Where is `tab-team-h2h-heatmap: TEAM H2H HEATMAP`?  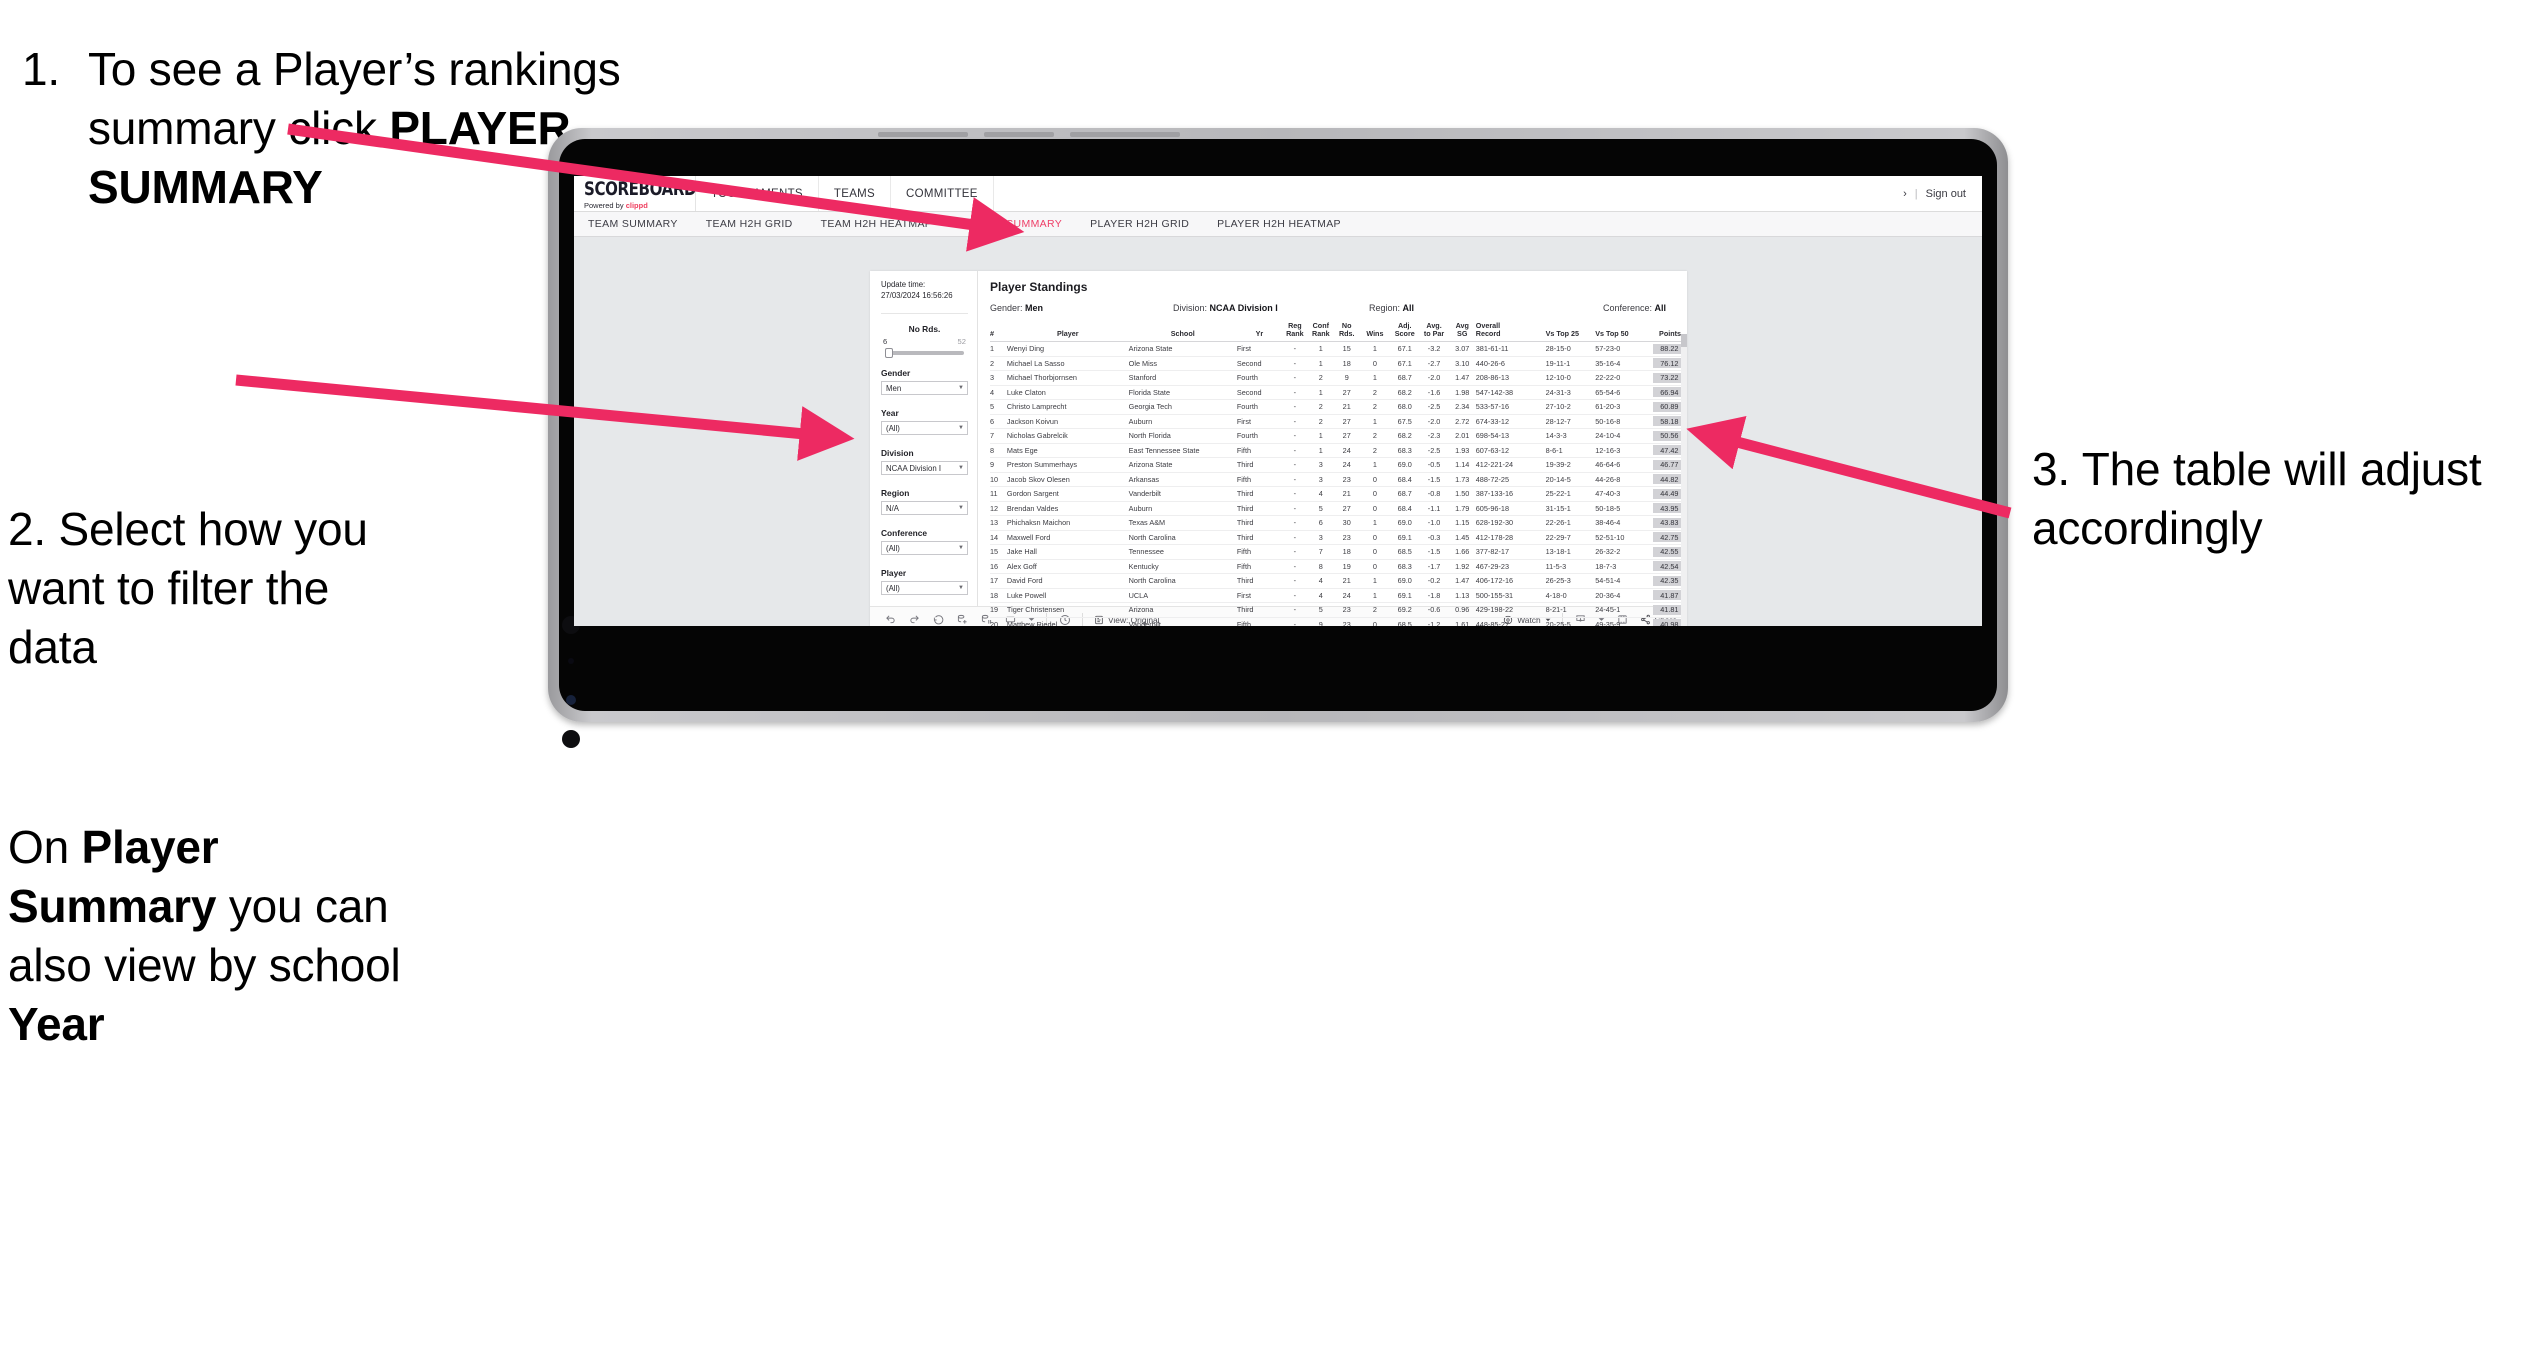
tab-team-h2h-heatmap: TEAM H2H HEATMAP is located at coordinates (885, 224).